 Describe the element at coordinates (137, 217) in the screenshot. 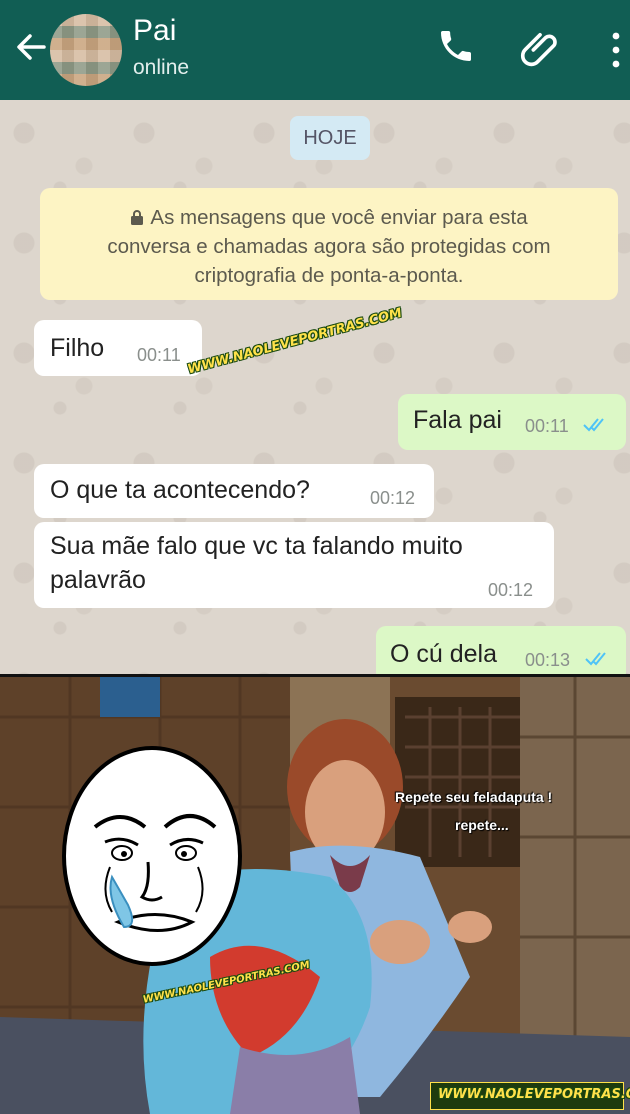

I see `lock-icon` at that location.